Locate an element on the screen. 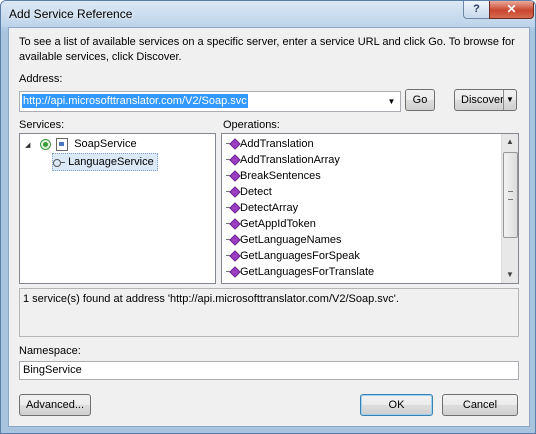 This screenshot has height=434, width=536. window-title: Add Service Reference is located at coordinates (71, 14).